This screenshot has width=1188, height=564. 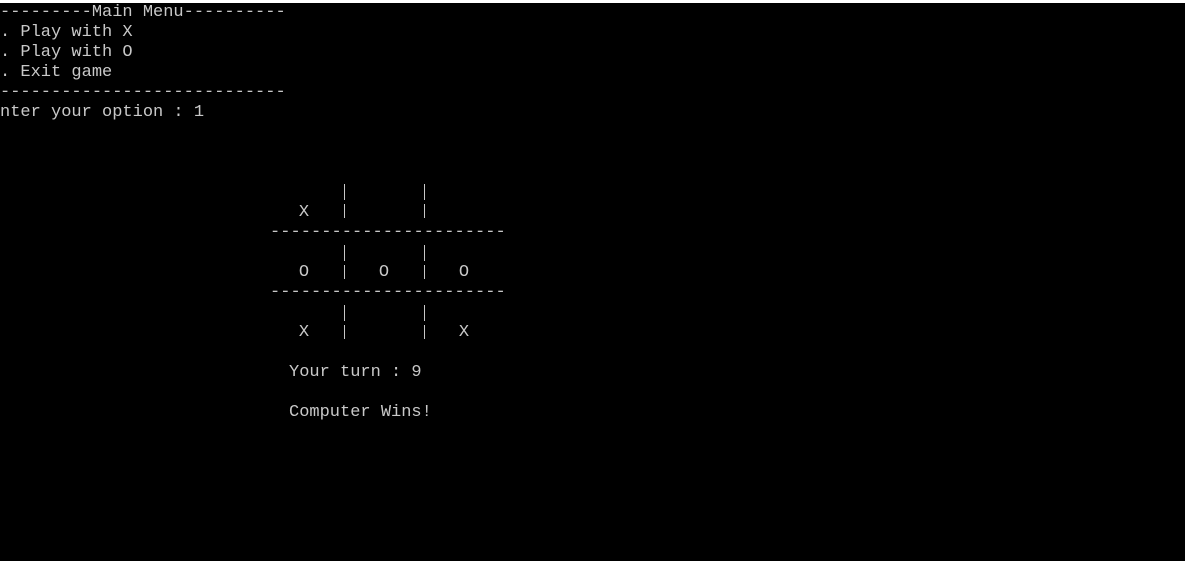 What do you see at coordinates (464, 272) in the screenshot?
I see `board-cell-6: O` at bounding box center [464, 272].